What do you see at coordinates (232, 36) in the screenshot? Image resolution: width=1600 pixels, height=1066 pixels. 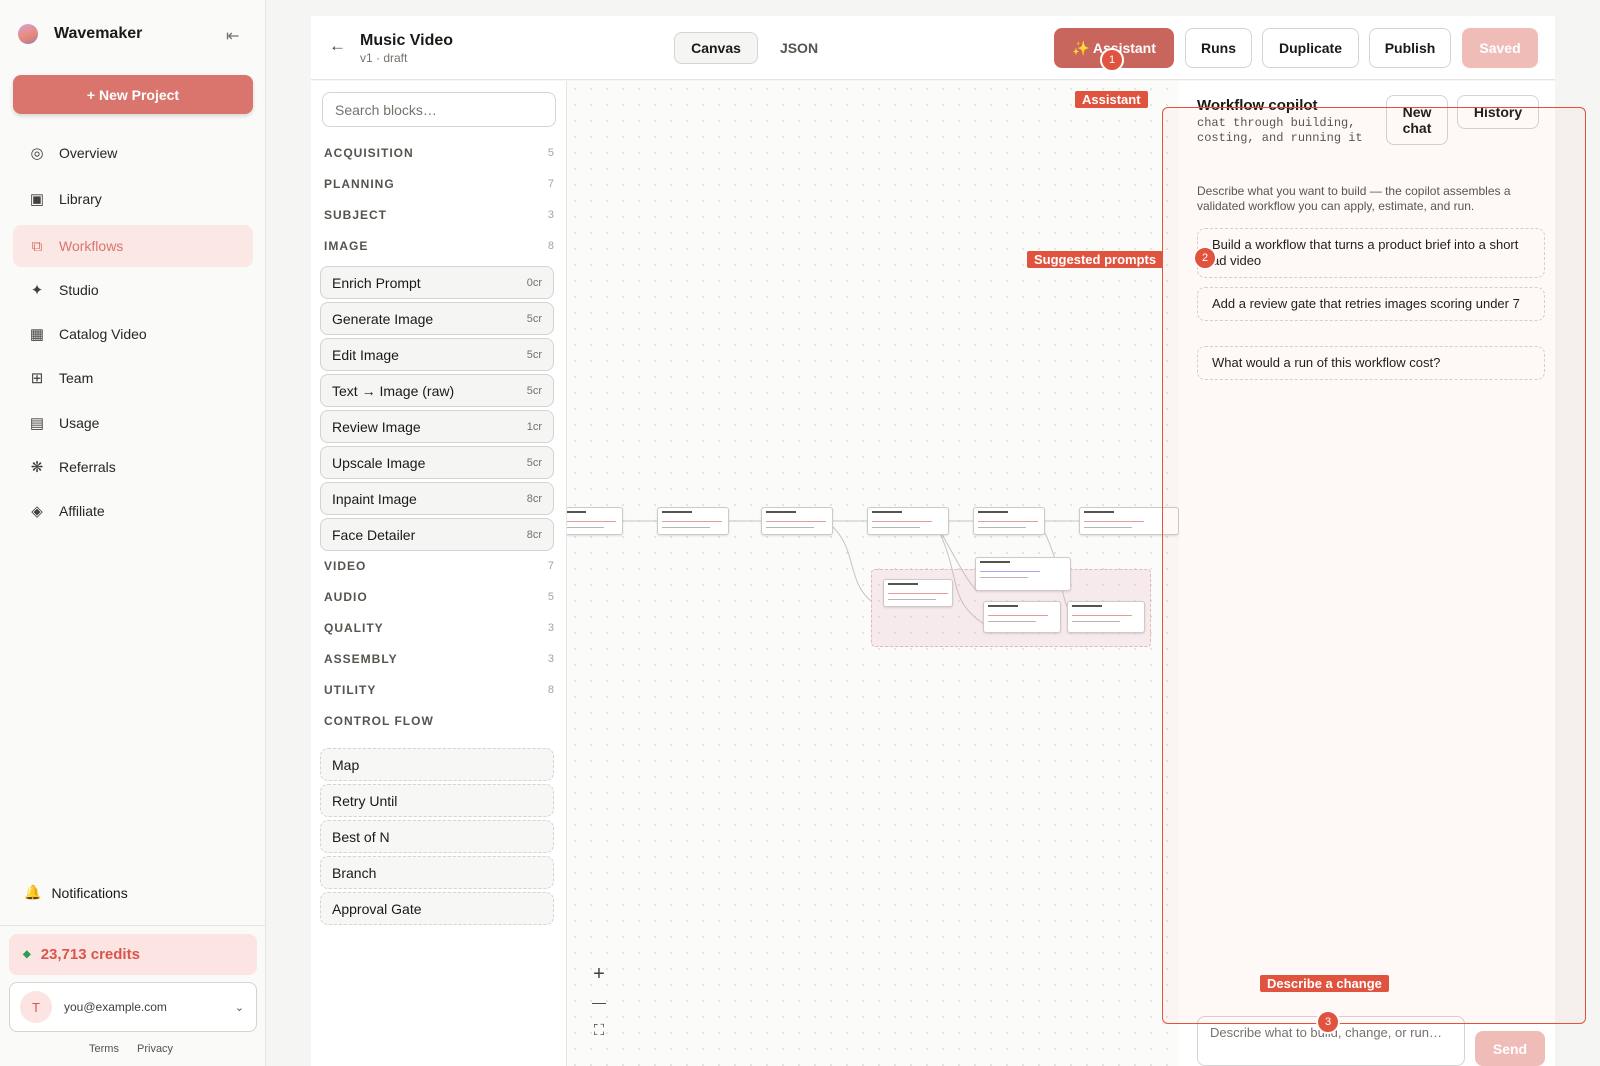 I see `collapse-sidebar-icon: ⇤` at bounding box center [232, 36].